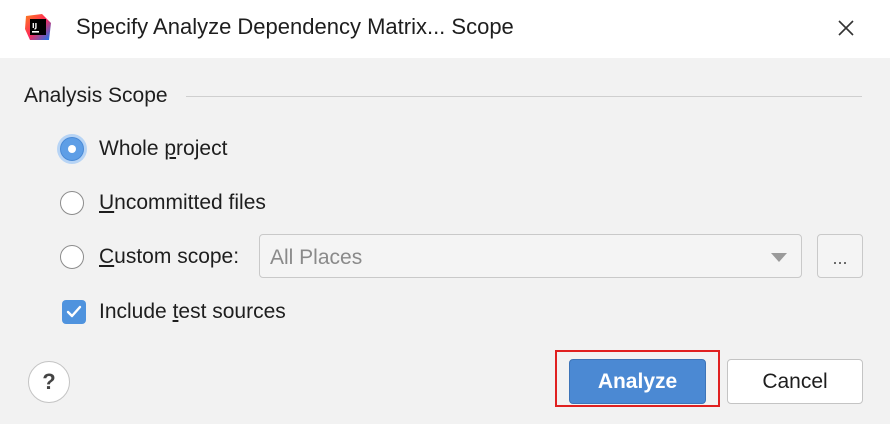  I want to click on custom-scope-label: Custom scope:, so click(169, 256).